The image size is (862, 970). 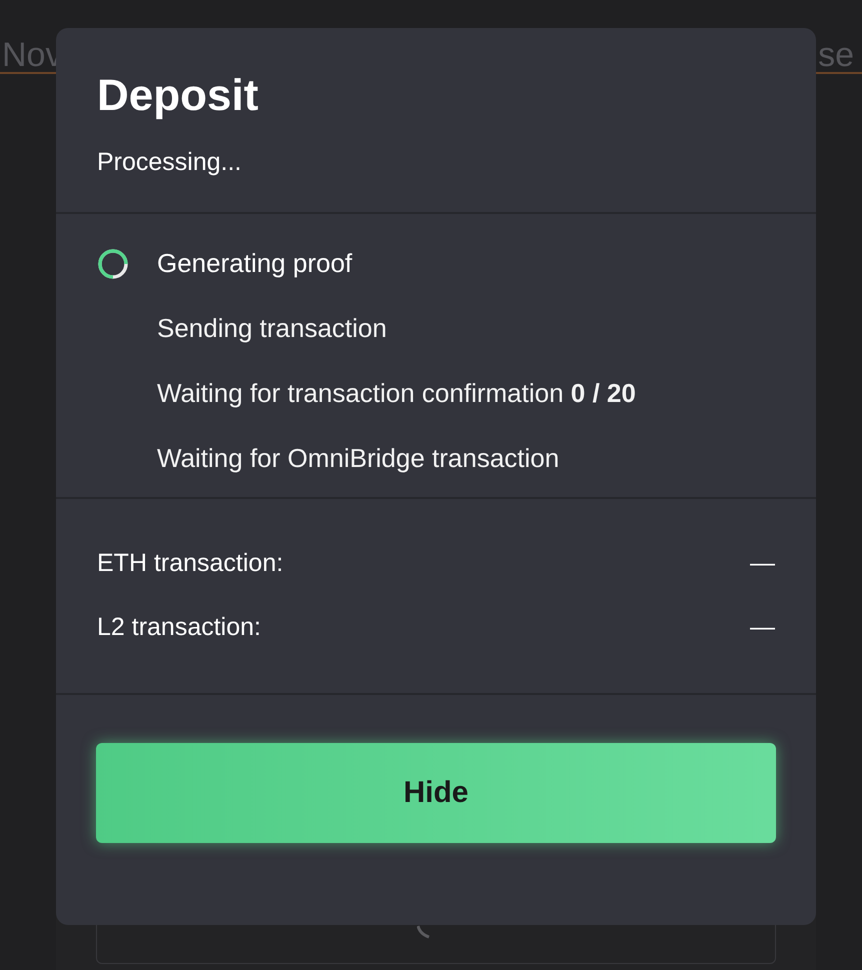 What do you see at coordinates (190, 563) in the screenshot?
I see `transaction-label: ETH transaction:` at bounding box center [190, 563].